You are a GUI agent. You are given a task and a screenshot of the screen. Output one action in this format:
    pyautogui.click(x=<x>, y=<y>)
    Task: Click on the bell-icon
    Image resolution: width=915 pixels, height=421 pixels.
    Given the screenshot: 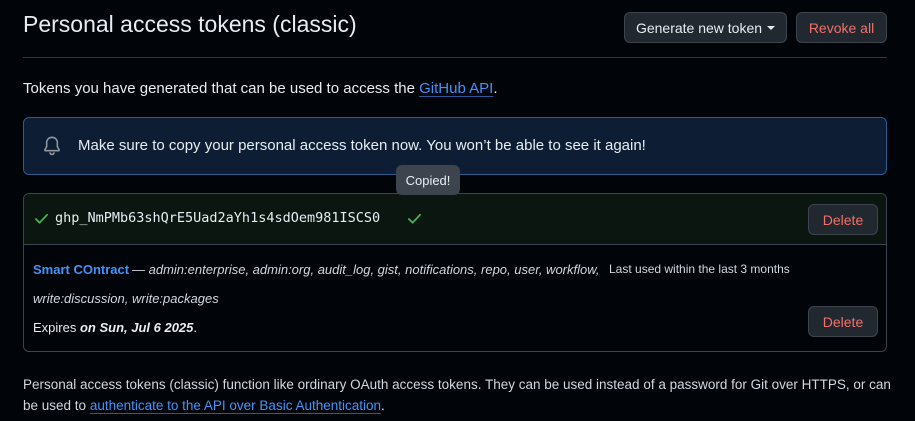 What is the action you would take?
    pyautogui.click(x=52, y=146)
    